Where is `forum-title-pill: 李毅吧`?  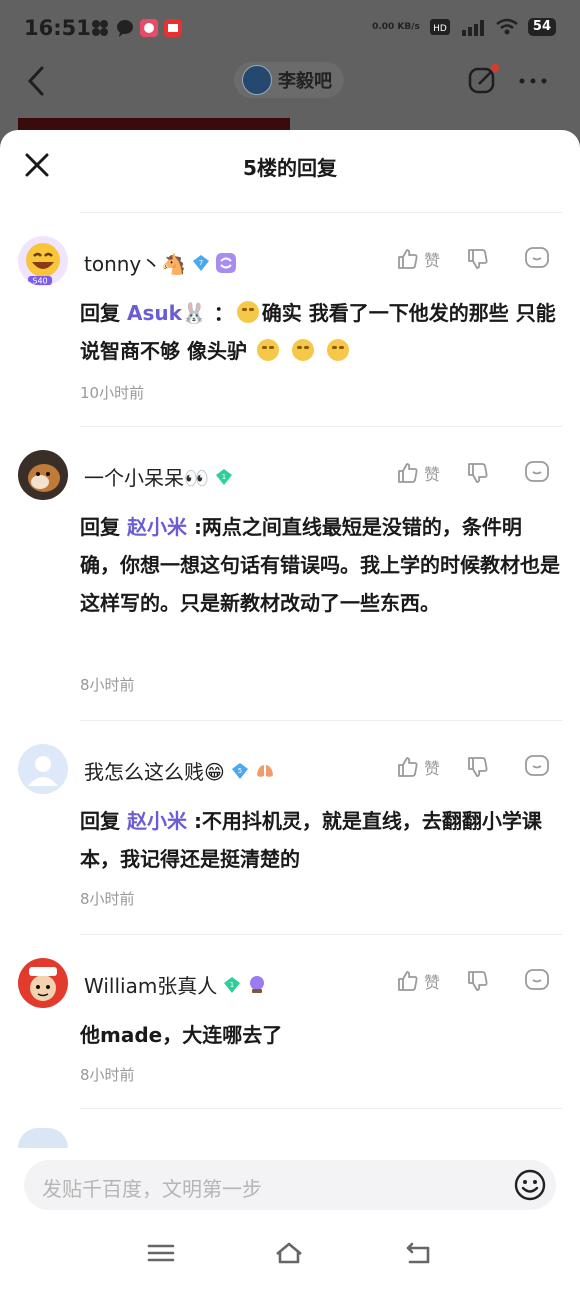
forum-title-pill: 李毅吧 is located at coordinates (289, 80).